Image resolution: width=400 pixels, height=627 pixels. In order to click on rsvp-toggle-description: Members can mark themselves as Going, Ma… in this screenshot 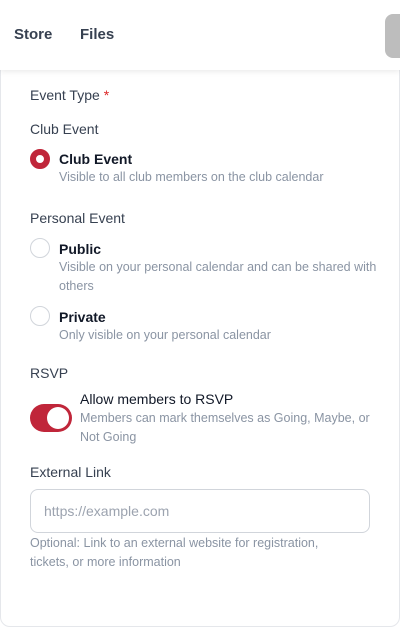, I will do `click(225, 427)`.